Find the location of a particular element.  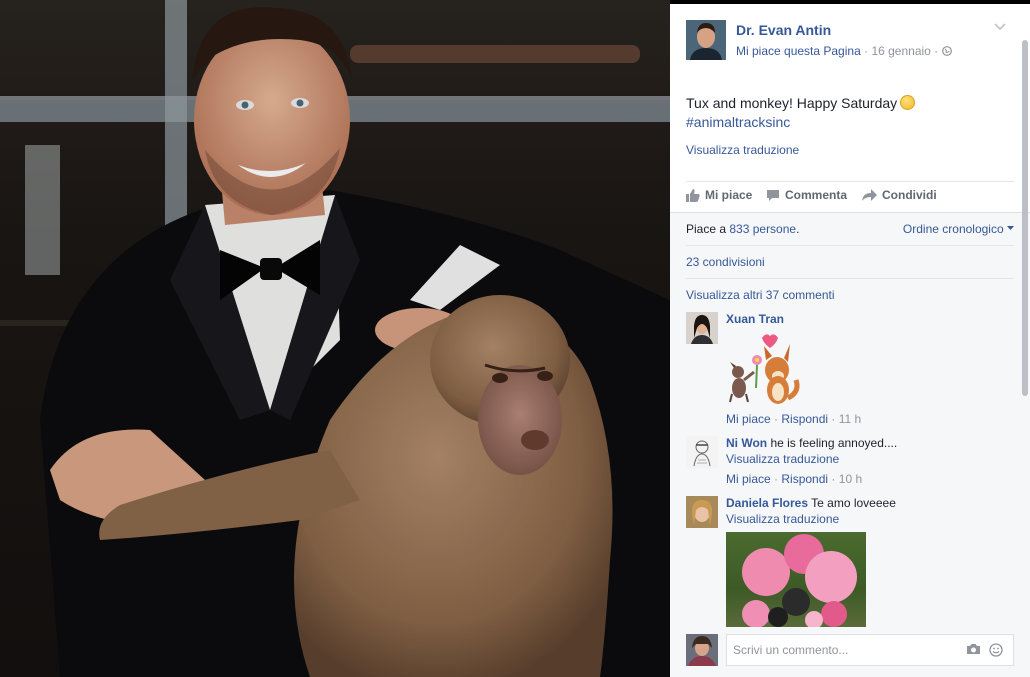

comment-button: Commenta is located at coordinates (806, 195).